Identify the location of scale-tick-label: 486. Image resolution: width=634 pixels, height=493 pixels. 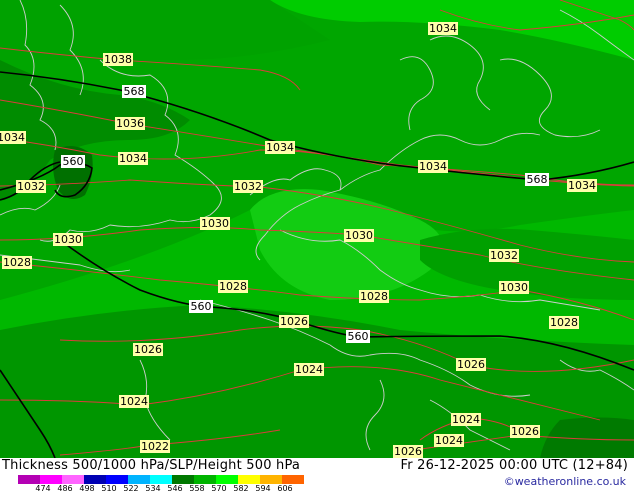
(65, 488).